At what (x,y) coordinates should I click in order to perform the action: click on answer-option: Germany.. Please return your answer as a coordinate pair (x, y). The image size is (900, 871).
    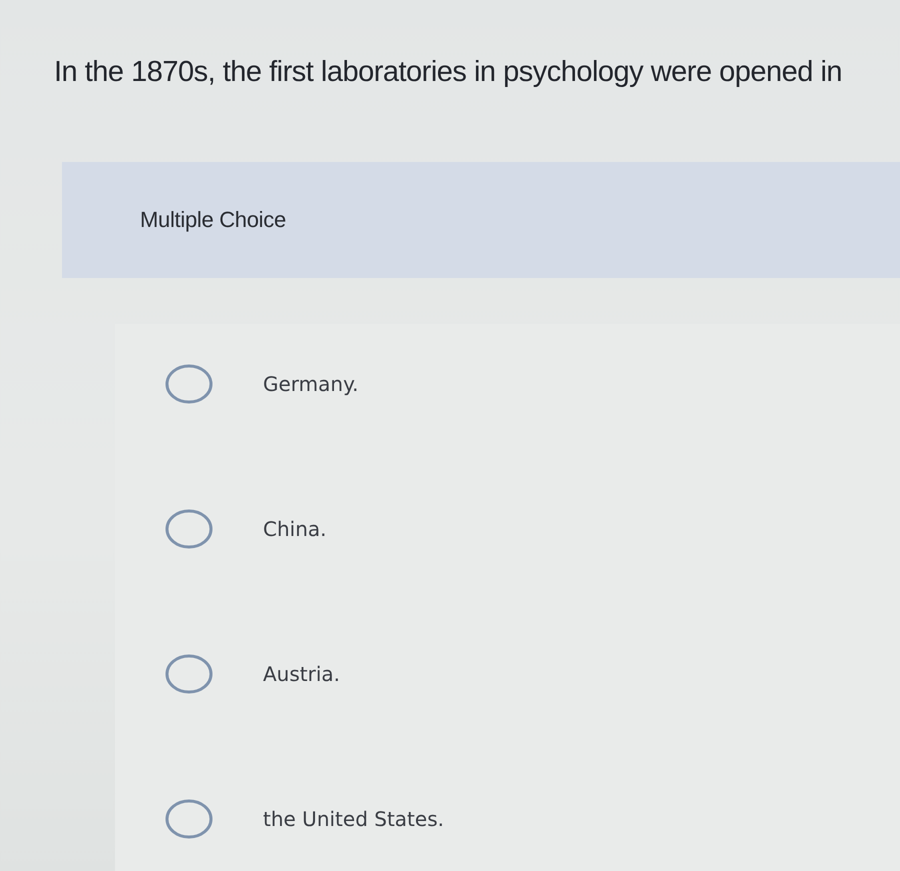
    Looking at the image, I should click on (261, 384).